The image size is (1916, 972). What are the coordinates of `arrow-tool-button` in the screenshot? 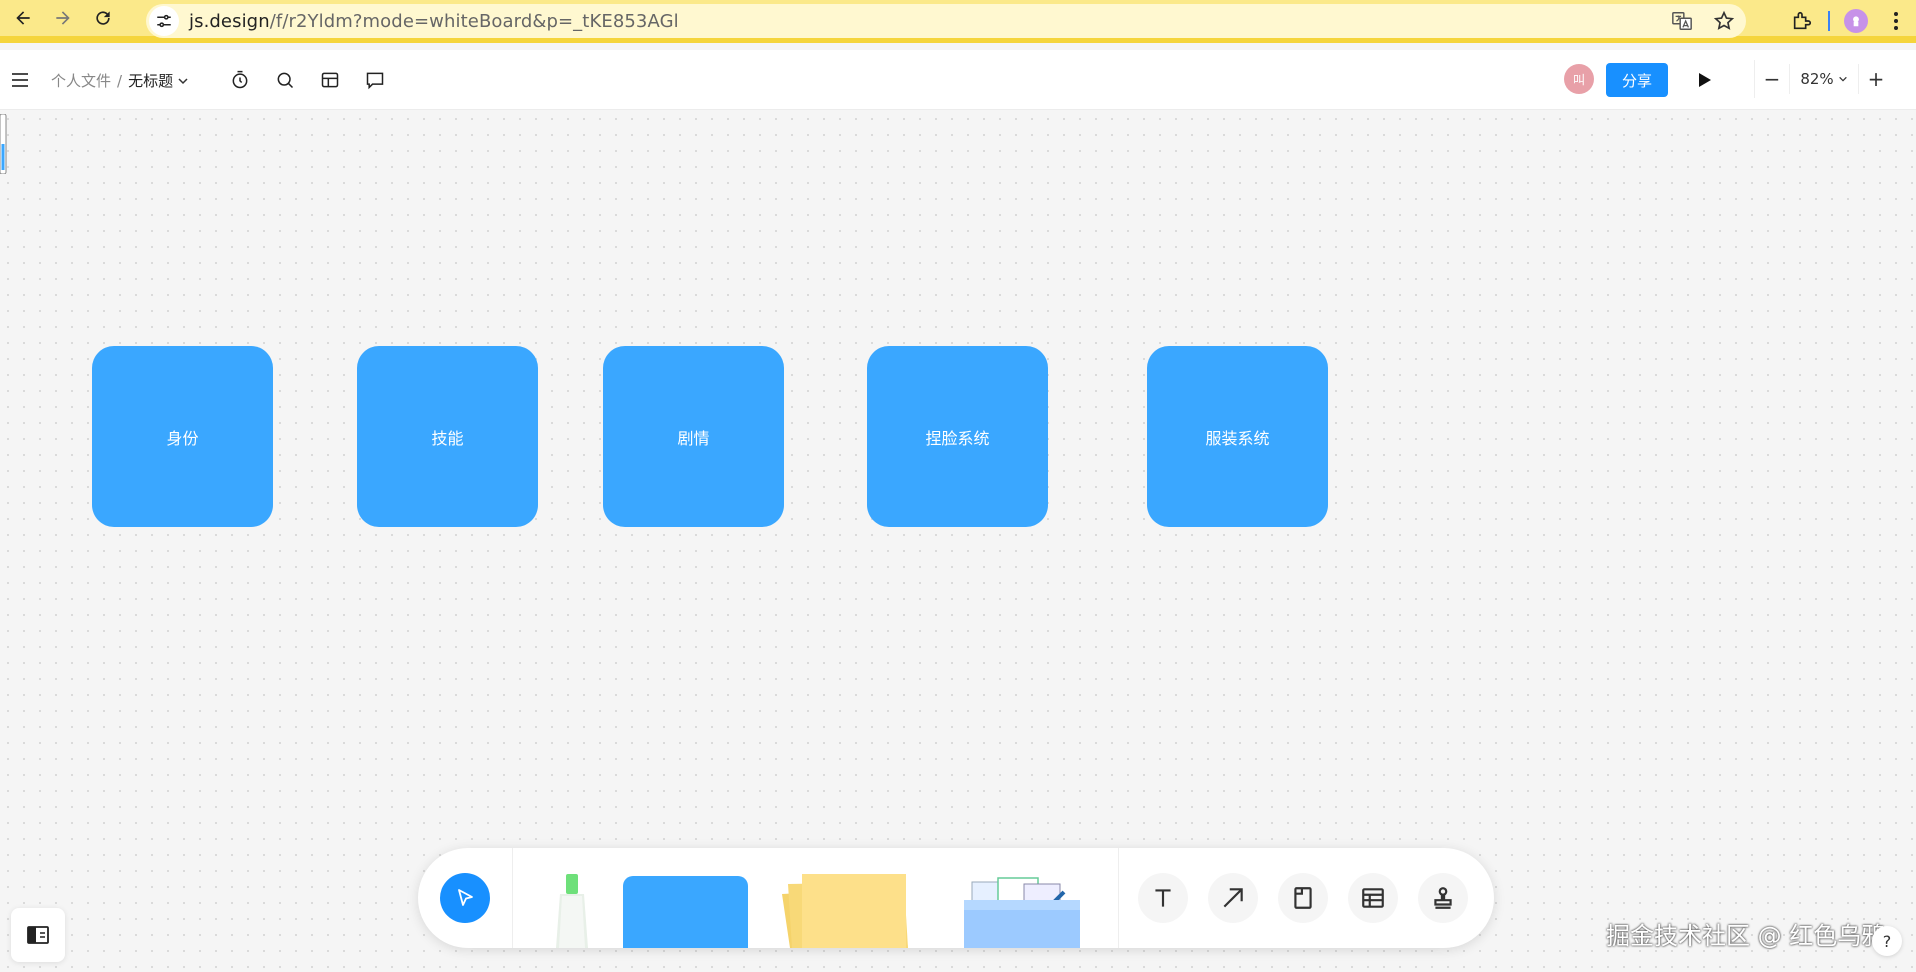 It's located at (1233, 898).